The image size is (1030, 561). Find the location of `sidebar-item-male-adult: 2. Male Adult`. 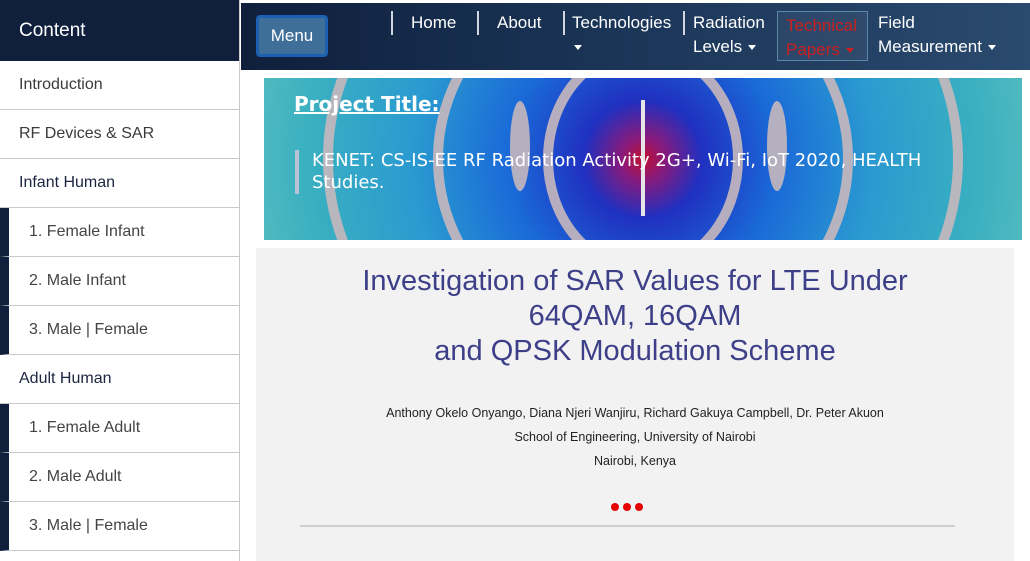

sidebar-item-male-adult: 2. Male Adult is located at coordinates (119, 477).